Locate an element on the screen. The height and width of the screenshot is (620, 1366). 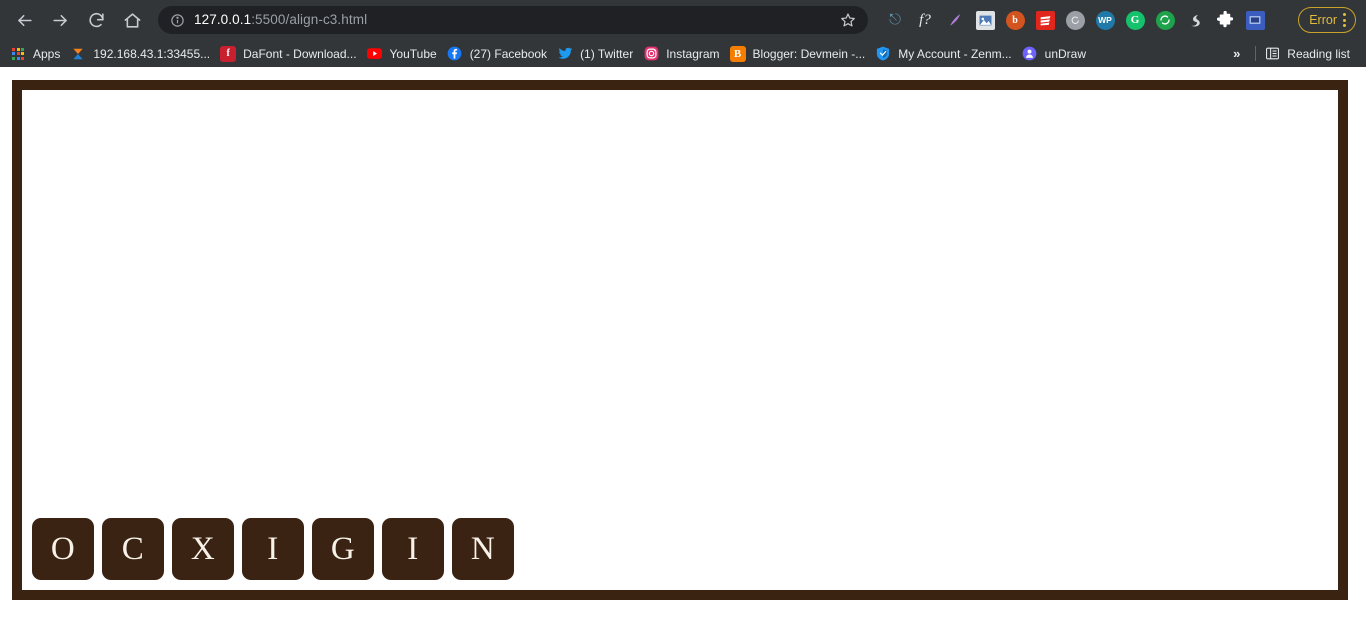
undraw-icon is located at coordinates (1030, 54).